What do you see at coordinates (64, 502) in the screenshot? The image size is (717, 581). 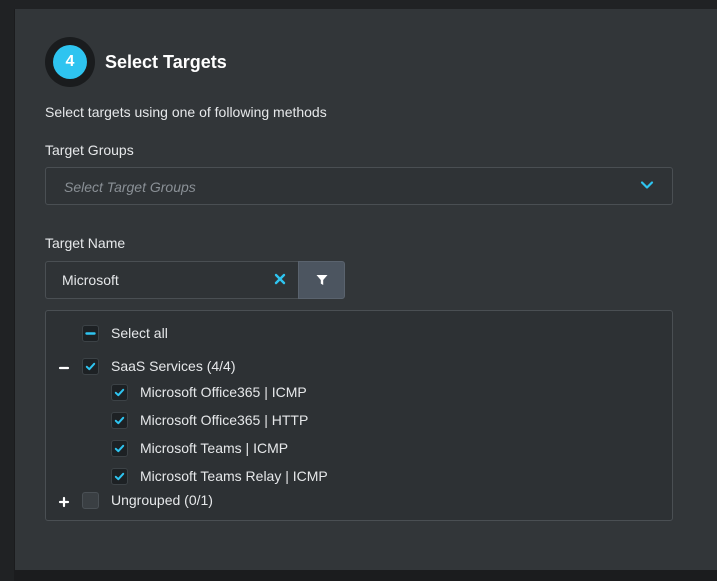 I see `expand-icon` at bounding box center [64, 502].